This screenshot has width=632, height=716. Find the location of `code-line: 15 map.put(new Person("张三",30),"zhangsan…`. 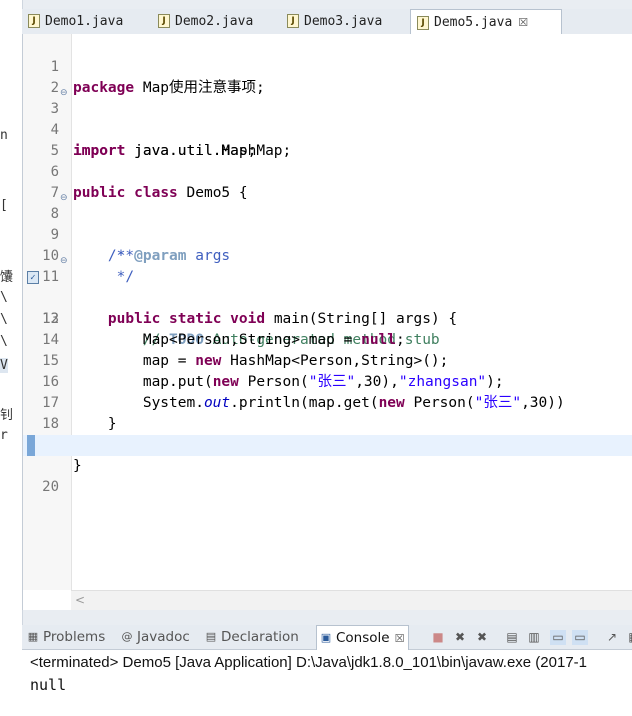

code-line: 15 map.put(new Person("张三",30),"zhangsan… is located at coordinates (327, 360).